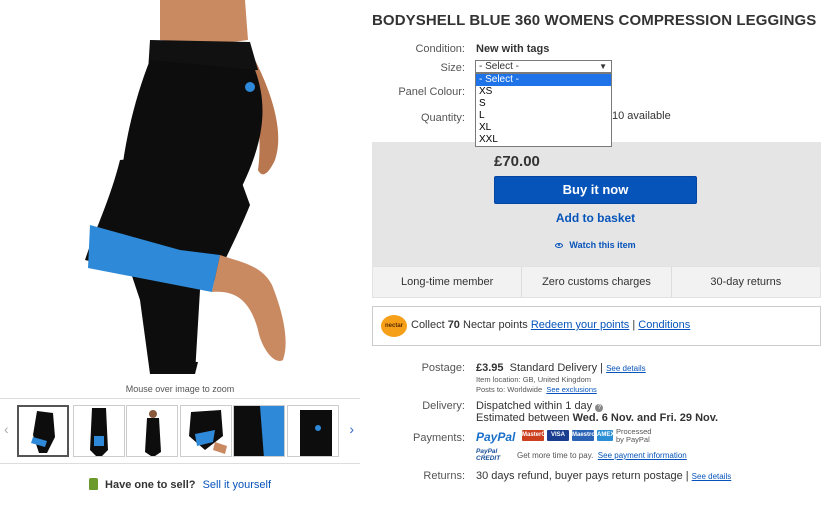 This screenshot has height=505, width=831. I want to click on mastercard-icon: MasterCard, so click(538, 435).